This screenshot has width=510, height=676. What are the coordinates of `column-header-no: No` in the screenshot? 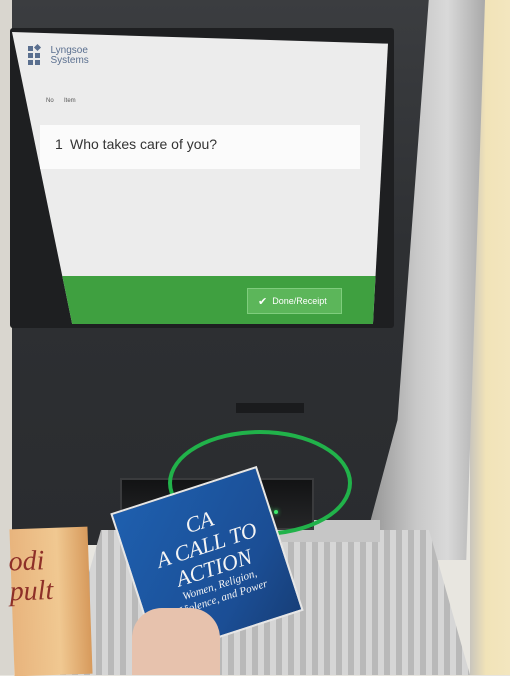 It's located at (50, 101).